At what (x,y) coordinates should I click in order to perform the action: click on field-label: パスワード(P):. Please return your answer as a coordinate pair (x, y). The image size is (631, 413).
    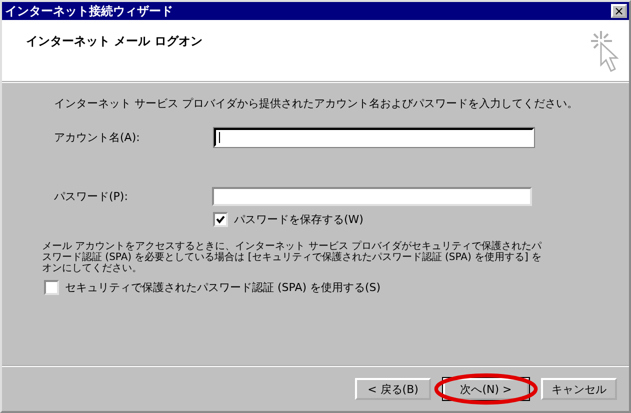
    Looking at the image, I should click on (91, 196).